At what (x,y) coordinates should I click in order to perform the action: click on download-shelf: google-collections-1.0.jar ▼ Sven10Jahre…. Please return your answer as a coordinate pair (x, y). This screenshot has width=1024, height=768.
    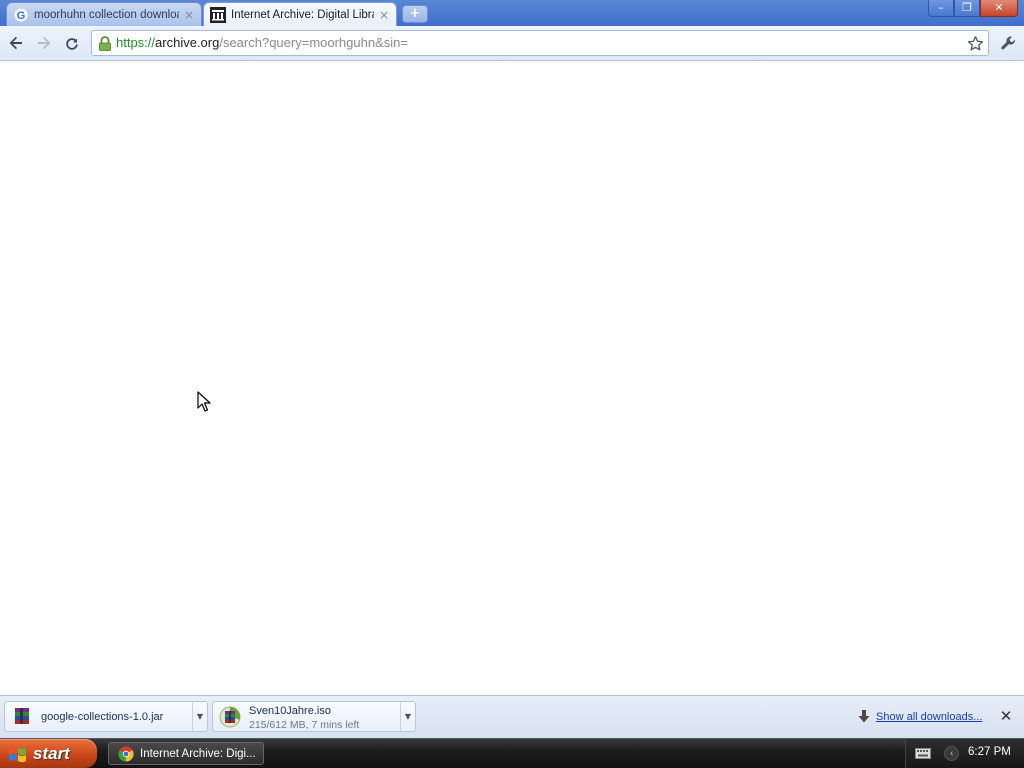
    Looking at the image, I should click on (512, 716).